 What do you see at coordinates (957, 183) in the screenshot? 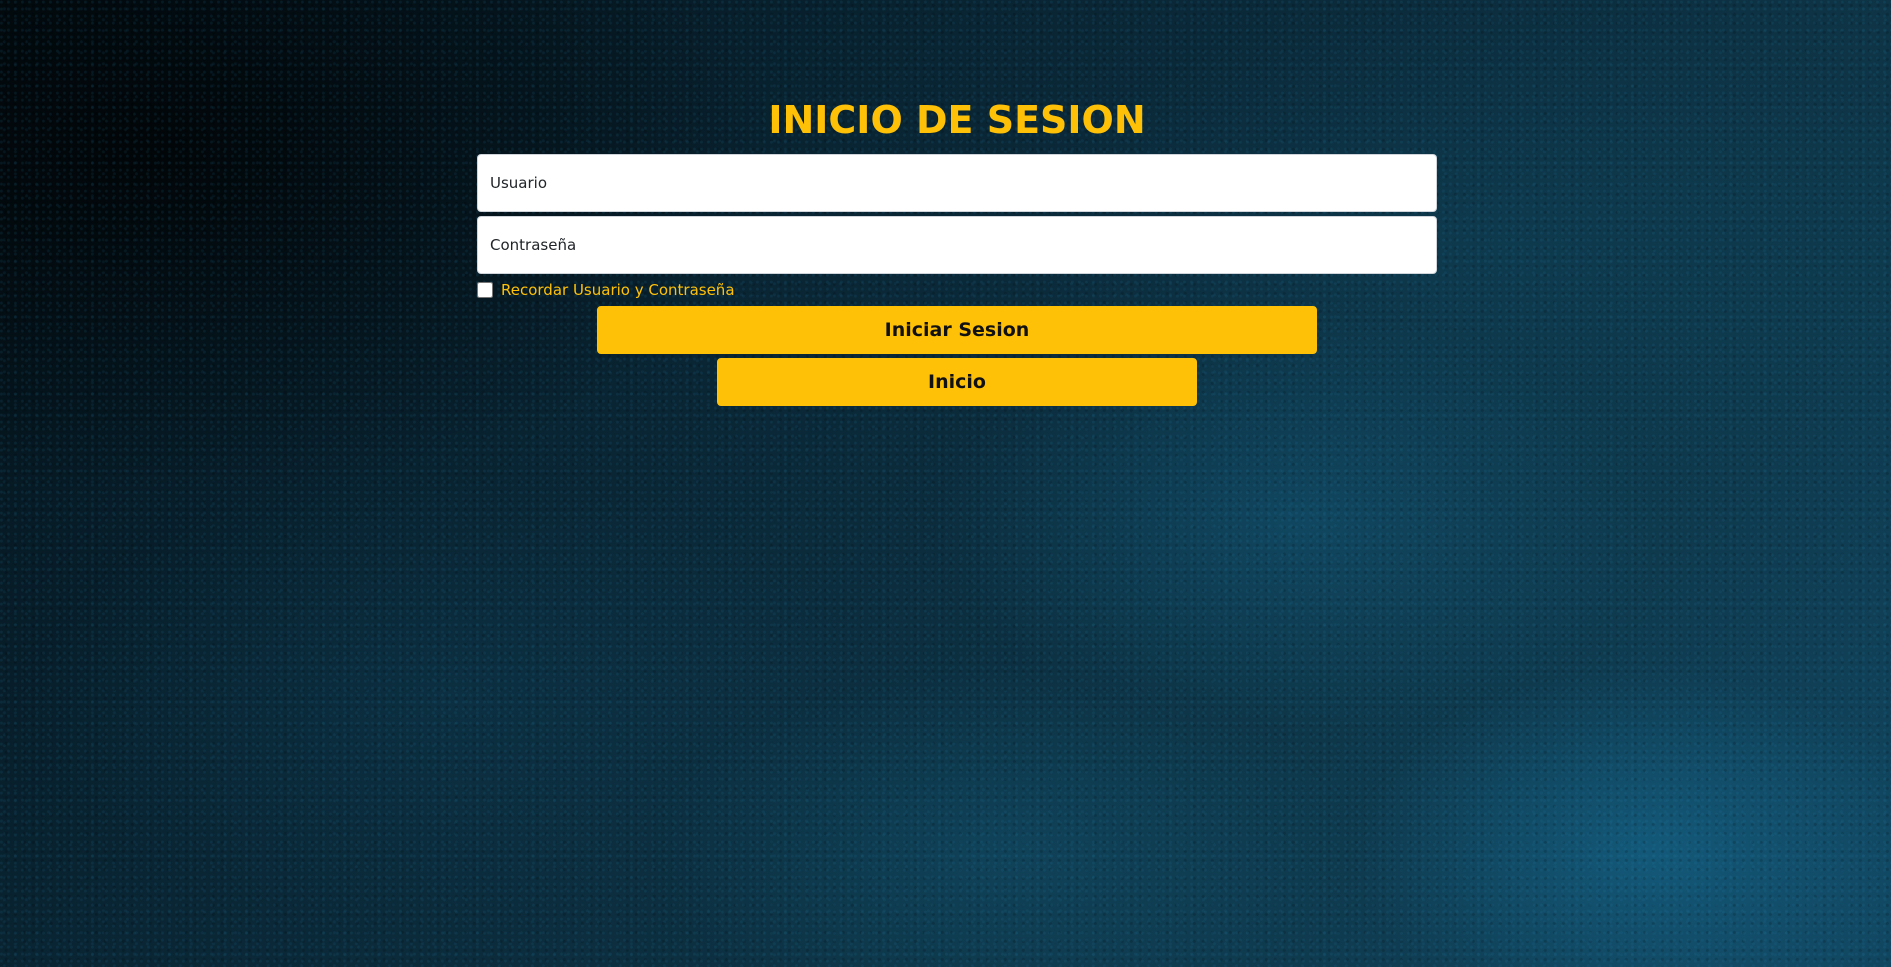
I see `username-input` at bounding box center [957, 183].